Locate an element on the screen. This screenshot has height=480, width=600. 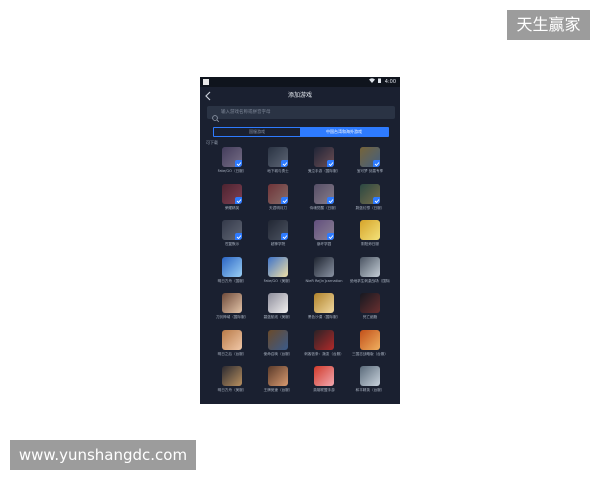
game-item: 鬼泣手游（国际服） is located at coordinates (324, 164).